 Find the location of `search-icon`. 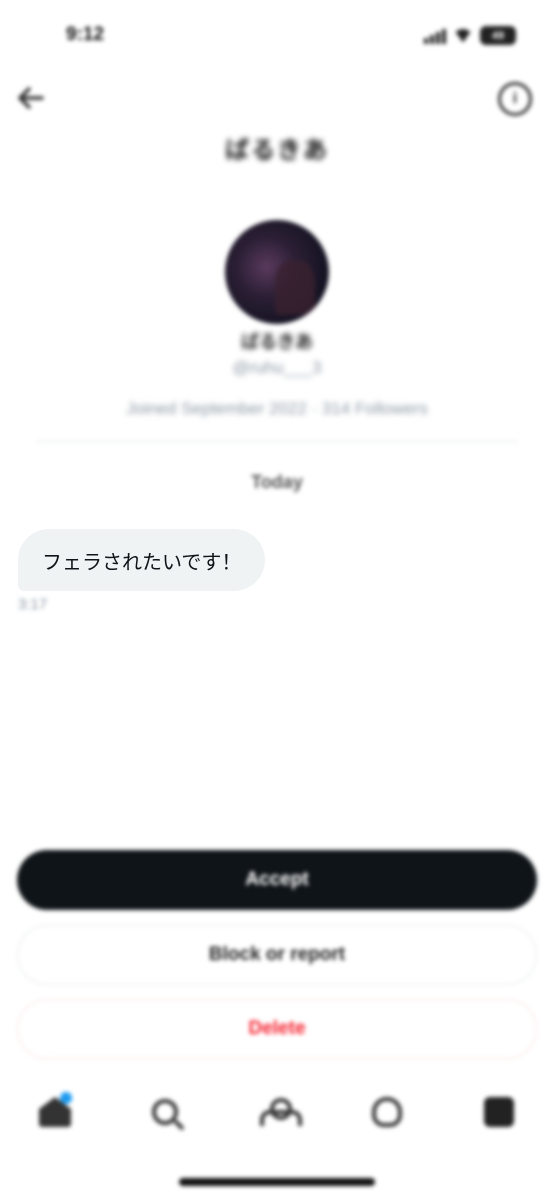

search-icon is located at coordinates (165, 1112).